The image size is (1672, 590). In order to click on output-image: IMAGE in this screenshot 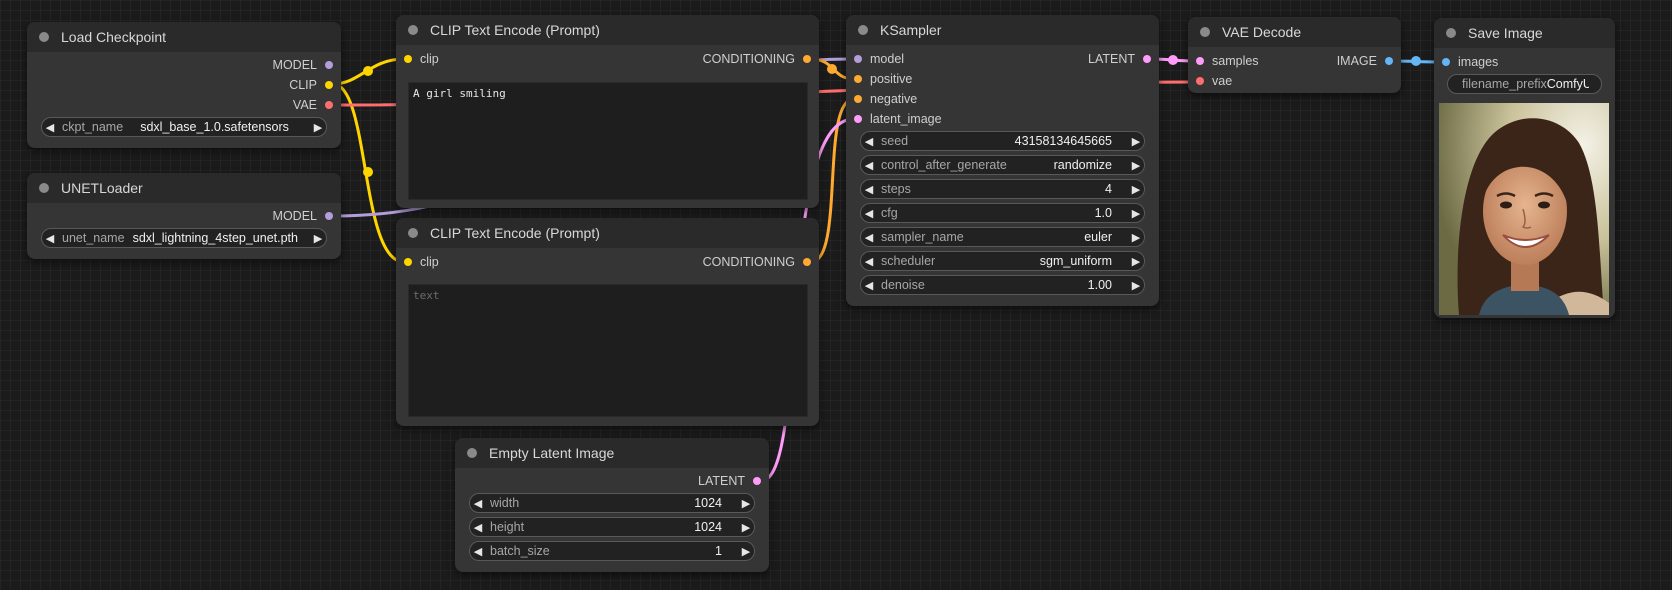, I will do `click(1365, 61)`.